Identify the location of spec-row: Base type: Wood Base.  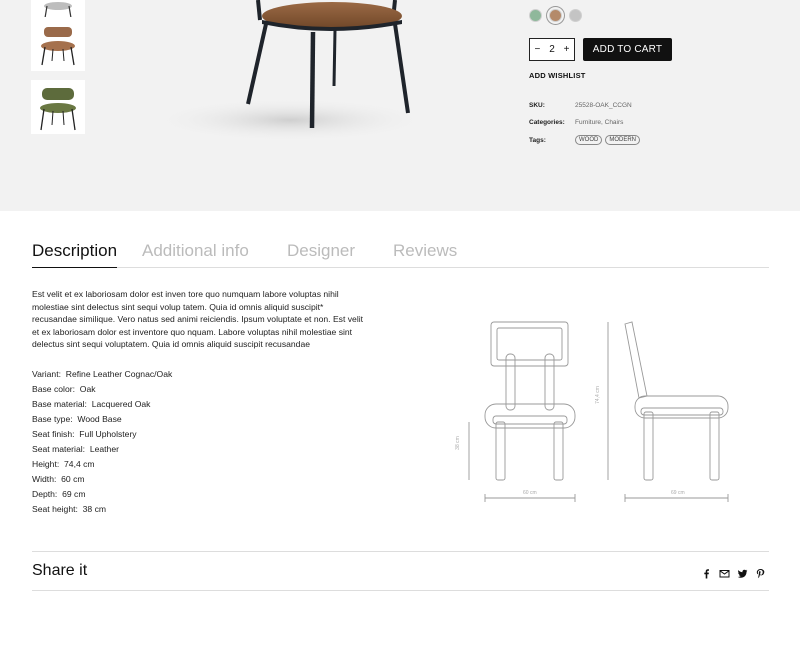
(102, 420).